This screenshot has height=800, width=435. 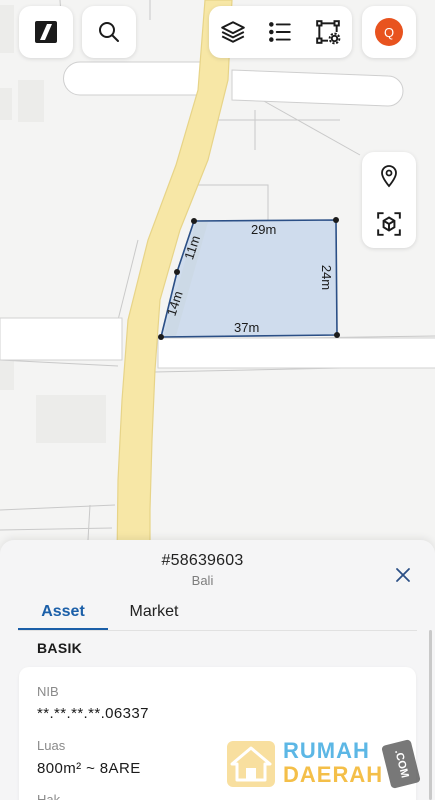 What do you see at coordinates (389, 200) in the screenshot?
I see `side-tools-group` at bounding box center [389, 200].